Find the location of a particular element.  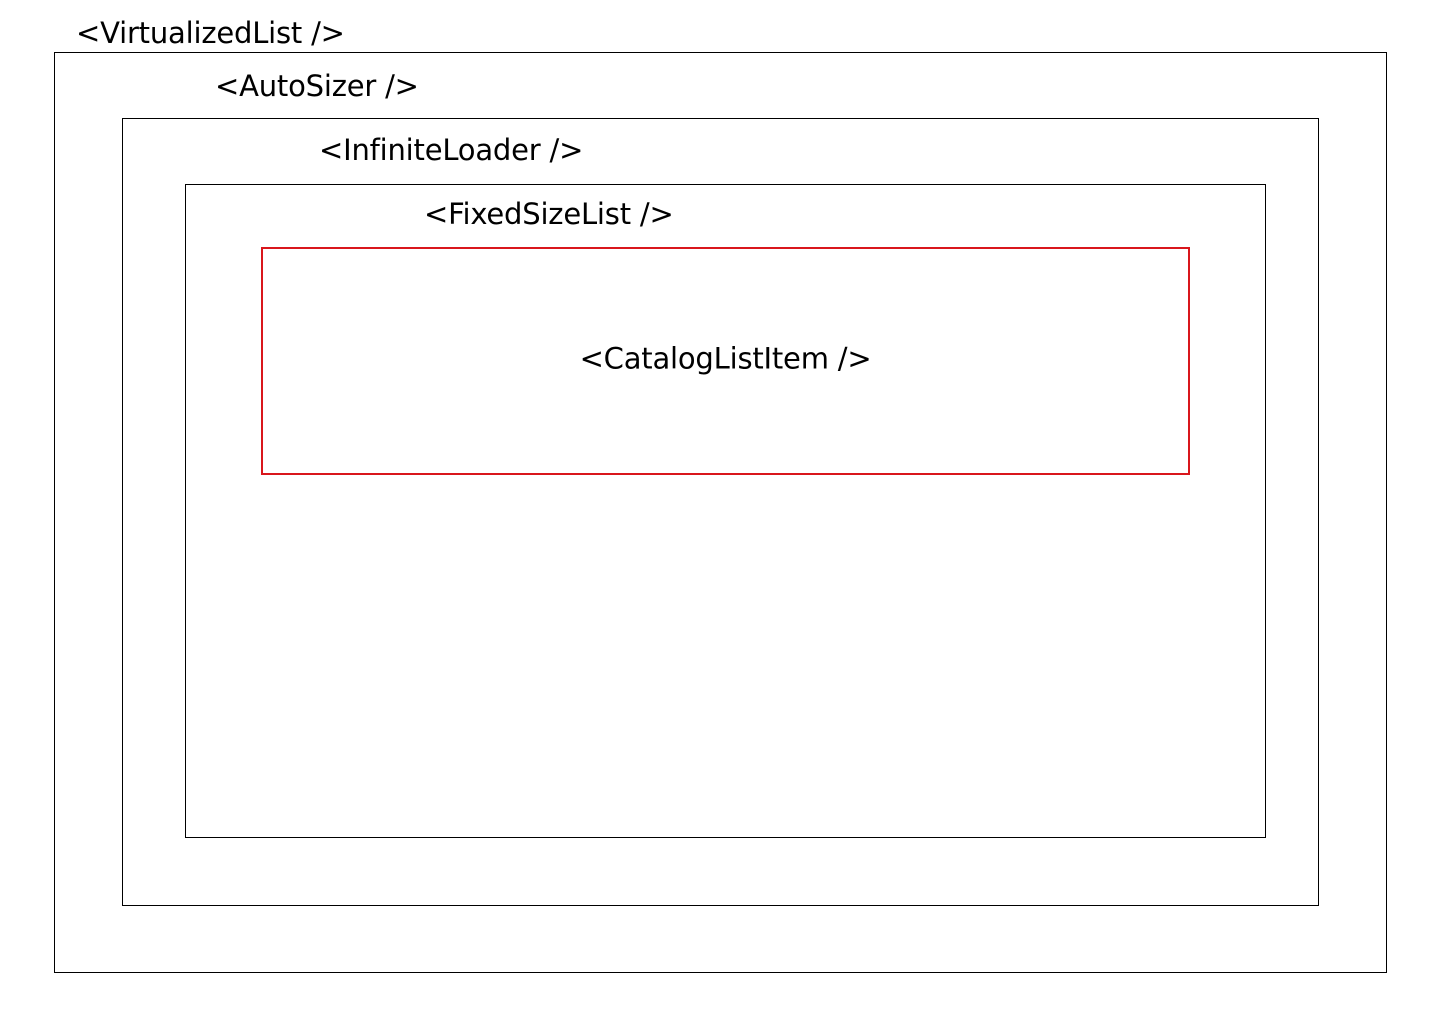

virtualized-list-label: <VirtualizedList /> is located at coordinates (210, 33).